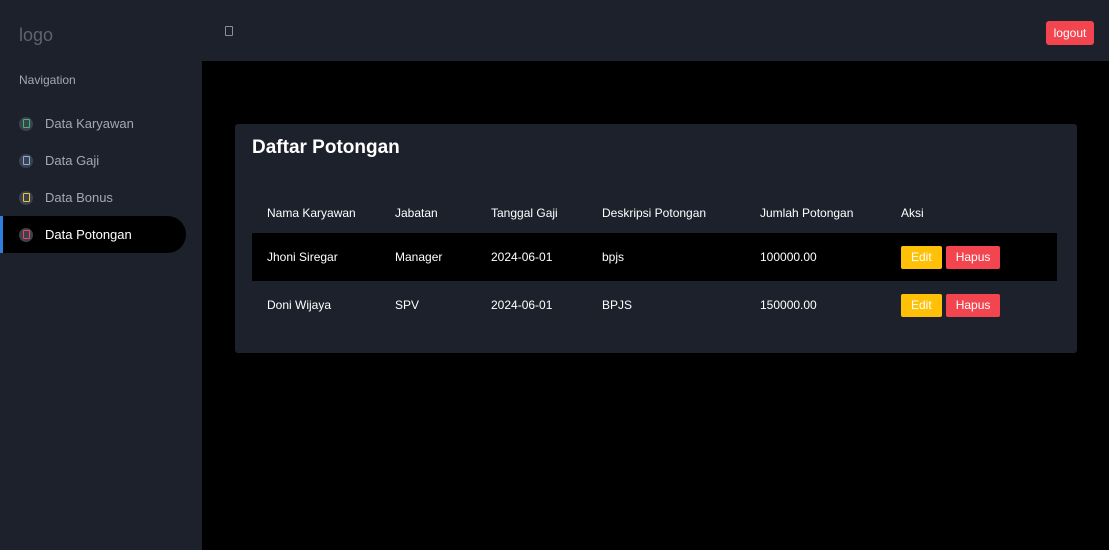  Describe the element at coordinates (311, 213) in the screenshot. I see `column-header-nama-karyawan: Nama Karyawan` at that location.